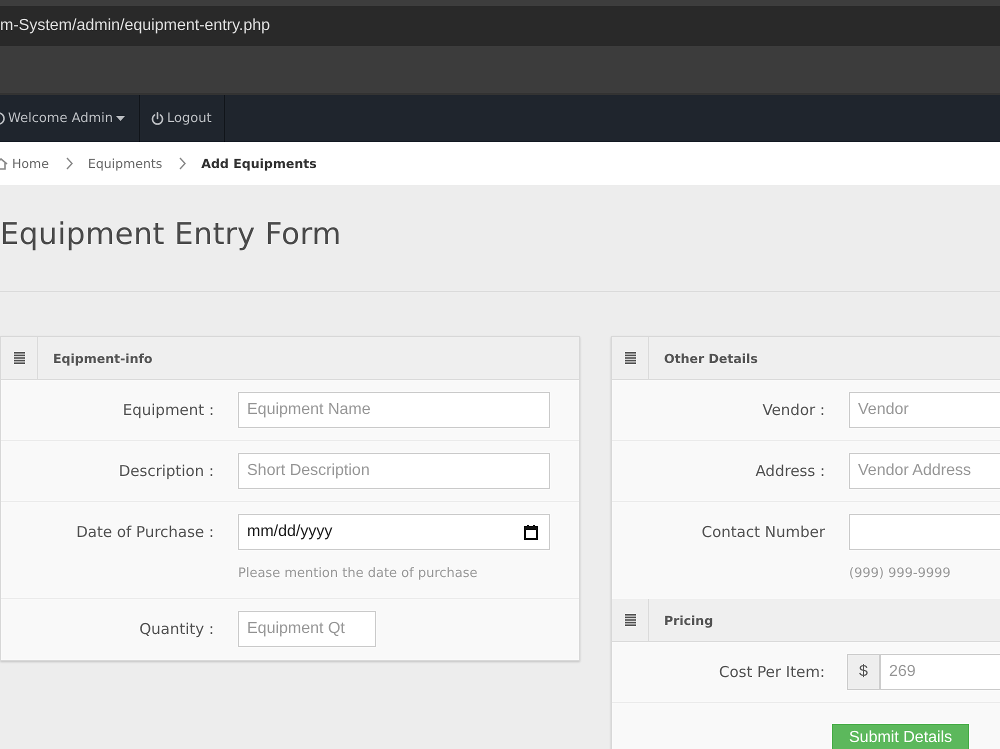 This screenshot has height=749, width=1000. What do you see at coordinates (689, 620) in the screenshot?
I see `panel-title: Pricing` at bounding box center [689, 620].